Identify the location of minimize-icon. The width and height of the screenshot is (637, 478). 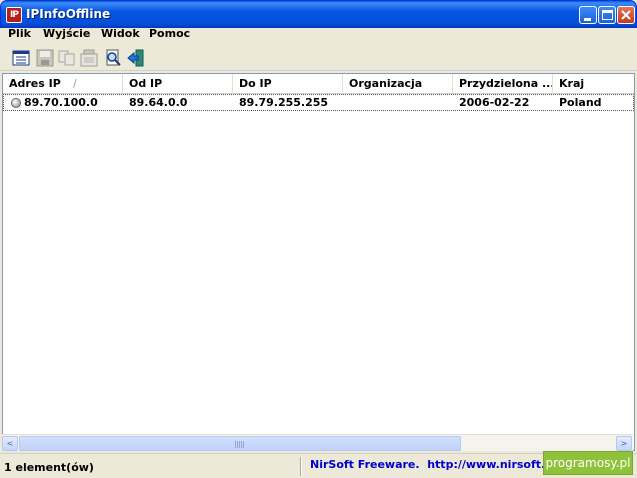
(587, 19).